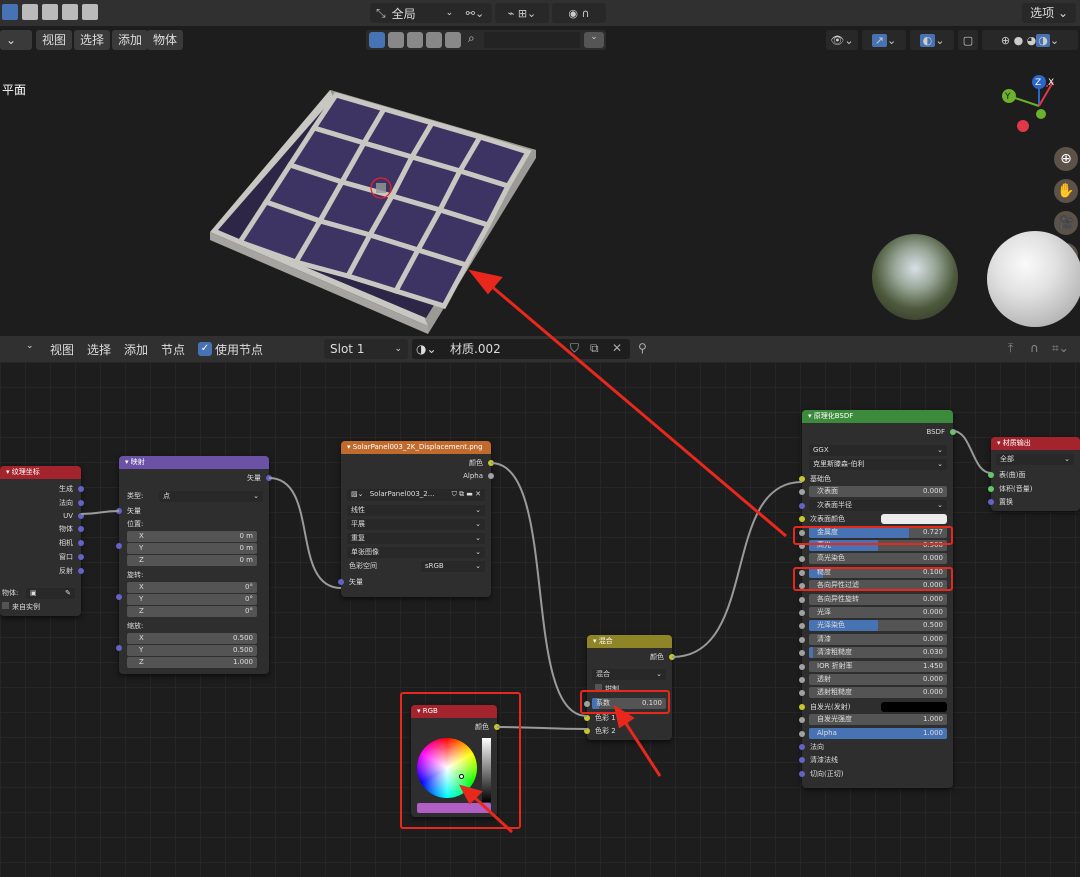 Image resolution: width=1080 pixels, height=877 pixels. I want to click on editor-type-chevron: ⌄, so click(30, 346).